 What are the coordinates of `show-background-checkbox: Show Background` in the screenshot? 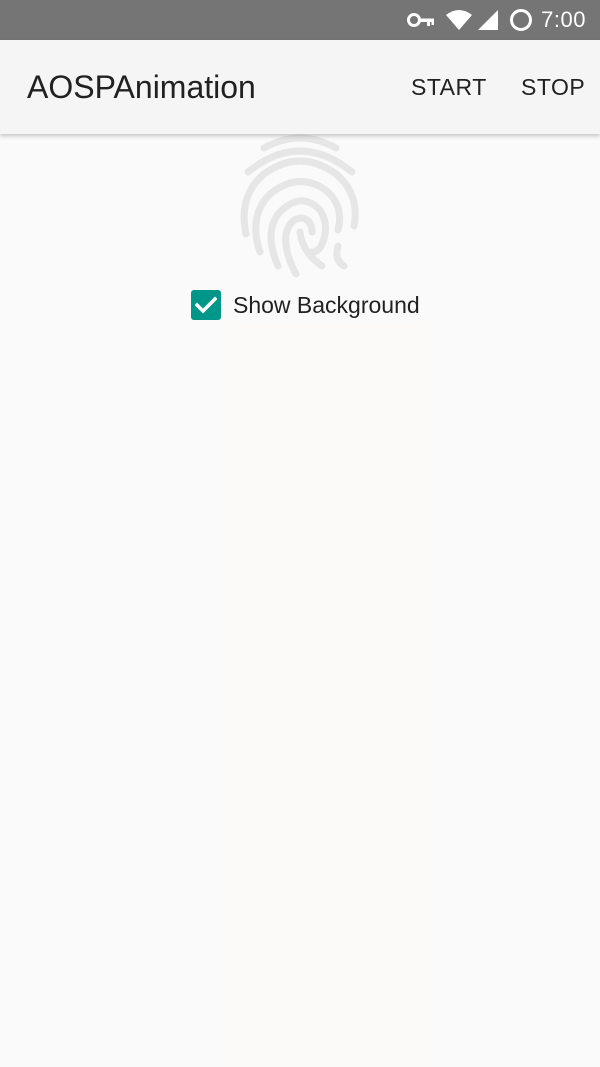 It's located at (305, 305).